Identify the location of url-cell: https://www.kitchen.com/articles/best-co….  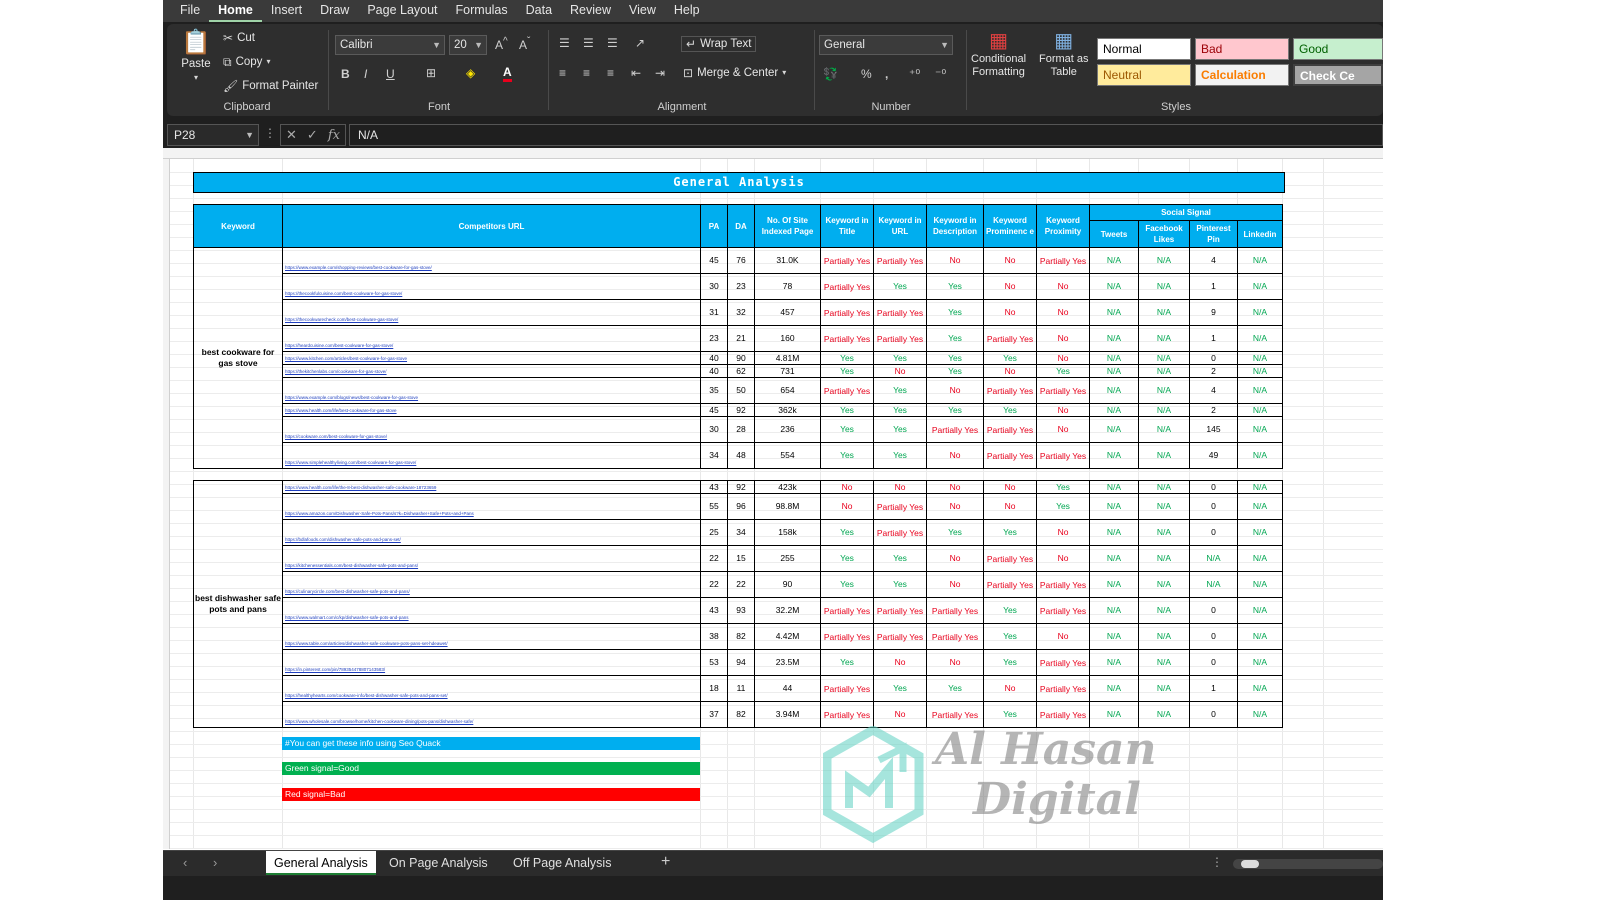
(491, 358).